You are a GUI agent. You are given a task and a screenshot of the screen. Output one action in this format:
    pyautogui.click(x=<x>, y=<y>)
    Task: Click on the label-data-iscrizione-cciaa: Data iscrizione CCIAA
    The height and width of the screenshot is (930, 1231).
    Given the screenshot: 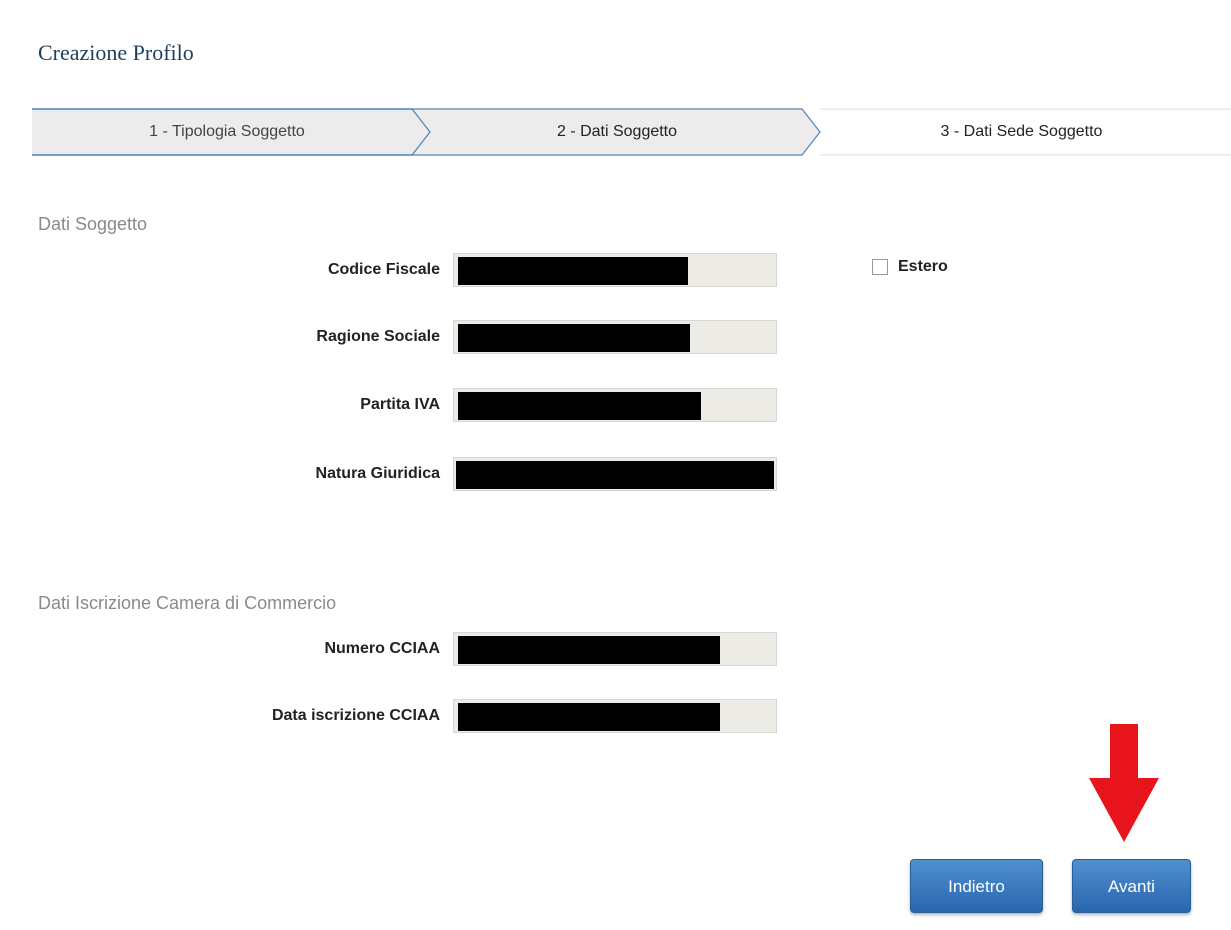 What is the action you would take?
    pyautogui.click(x=355, y=715)
    